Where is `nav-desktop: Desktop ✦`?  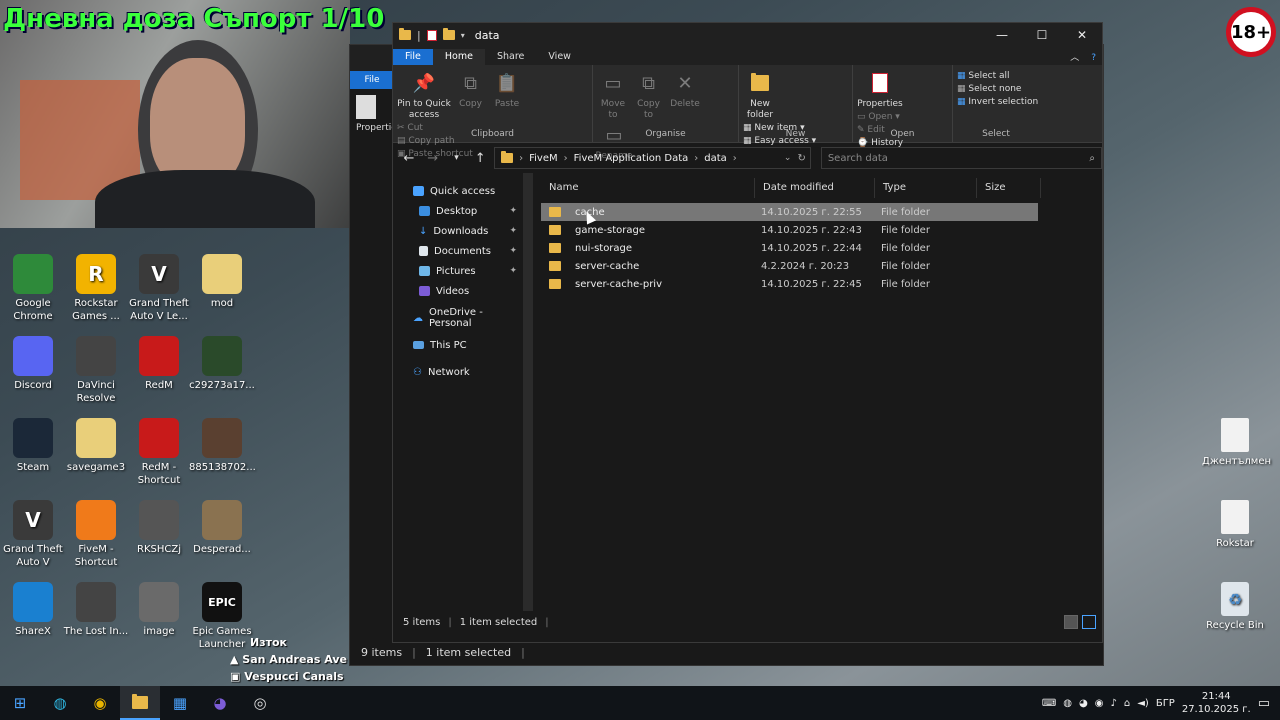 nav-desktop: Desktop ✦ is located at coordinates (458, 211).